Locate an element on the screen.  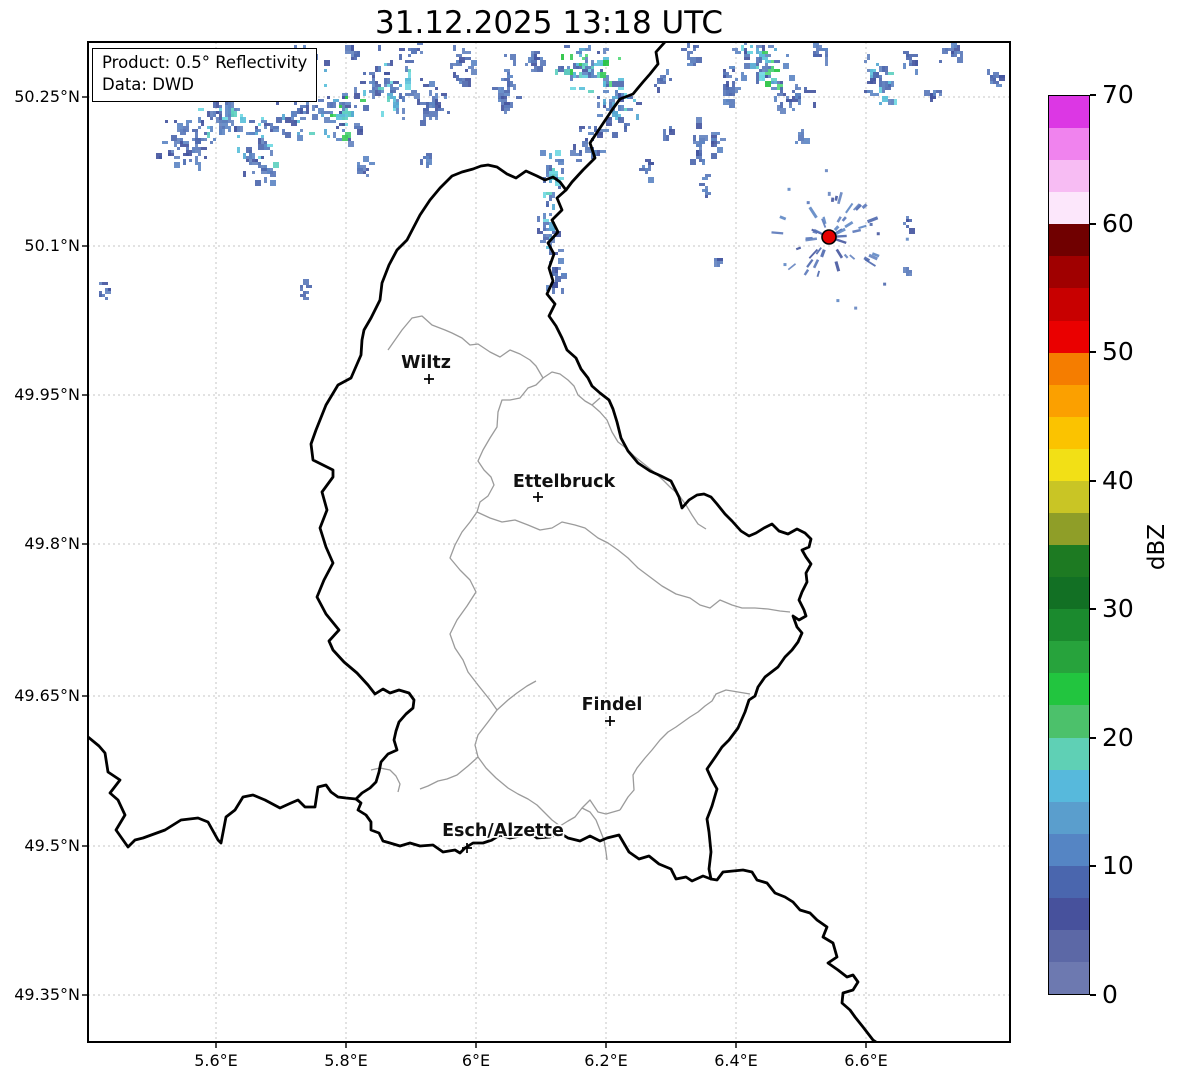
y-tick-label: 50.1°N is located at coordinates (52, 245).